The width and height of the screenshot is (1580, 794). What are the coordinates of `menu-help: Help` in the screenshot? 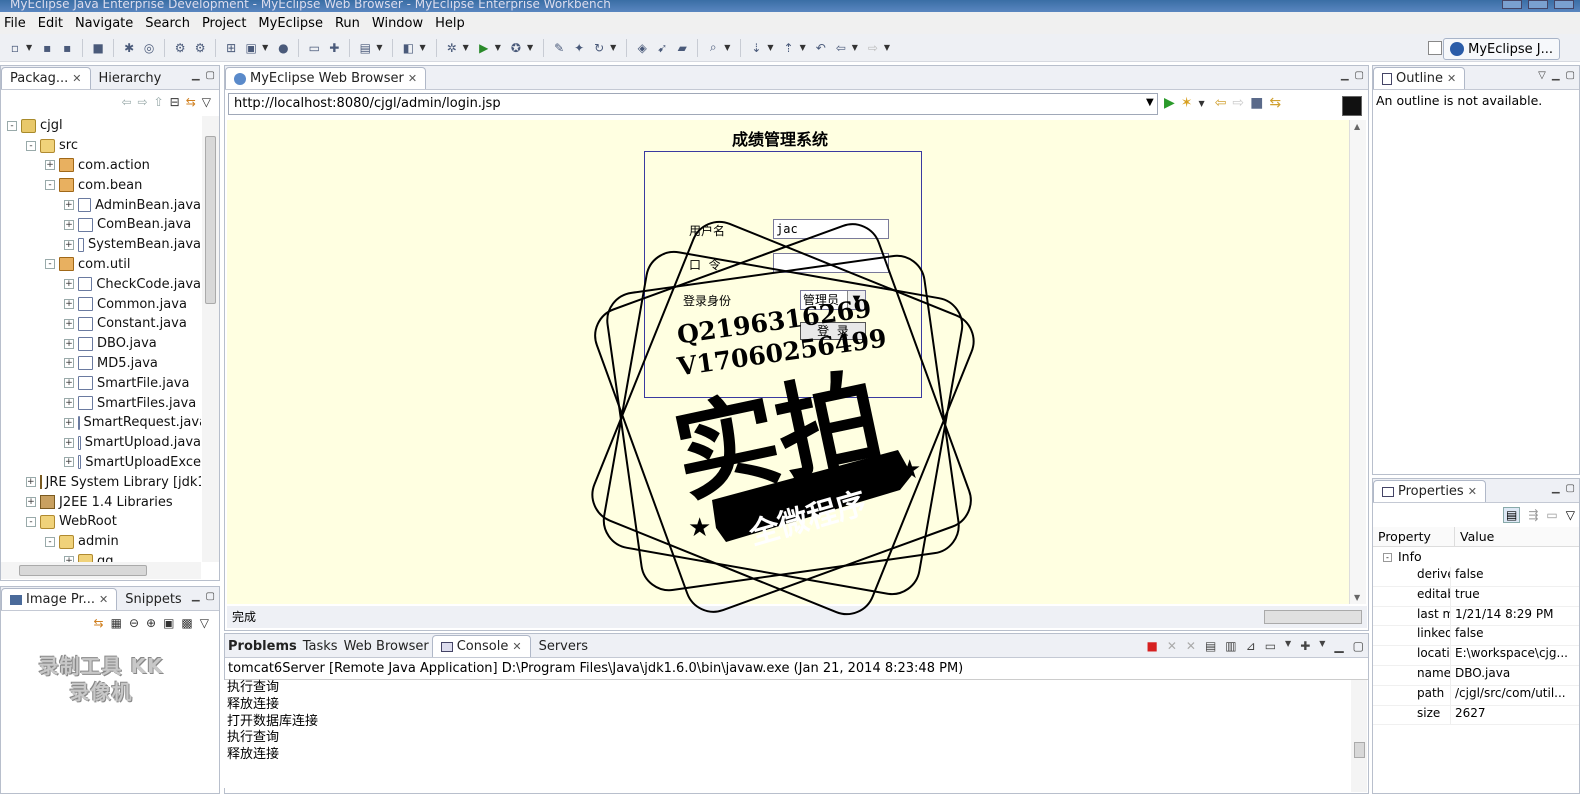 It's located at (452, 23).